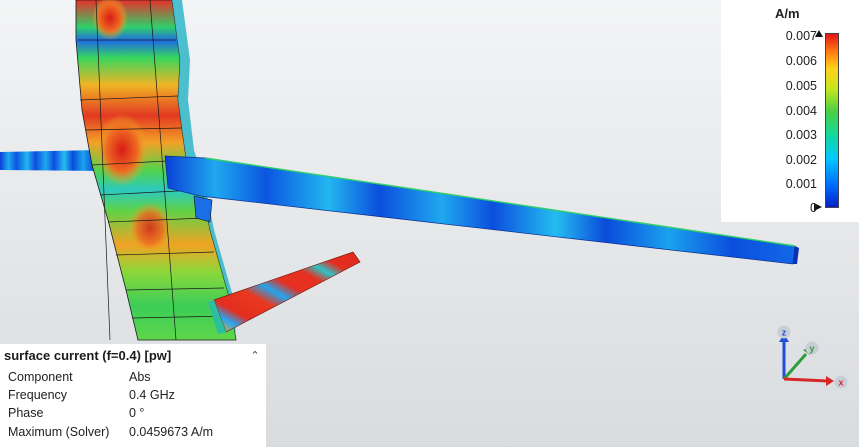 The image size is (859, 447). What do you see at coordinates (830, 381) in the screenshot?
I see `x-arrowhead` at bounding box center [830, 381].